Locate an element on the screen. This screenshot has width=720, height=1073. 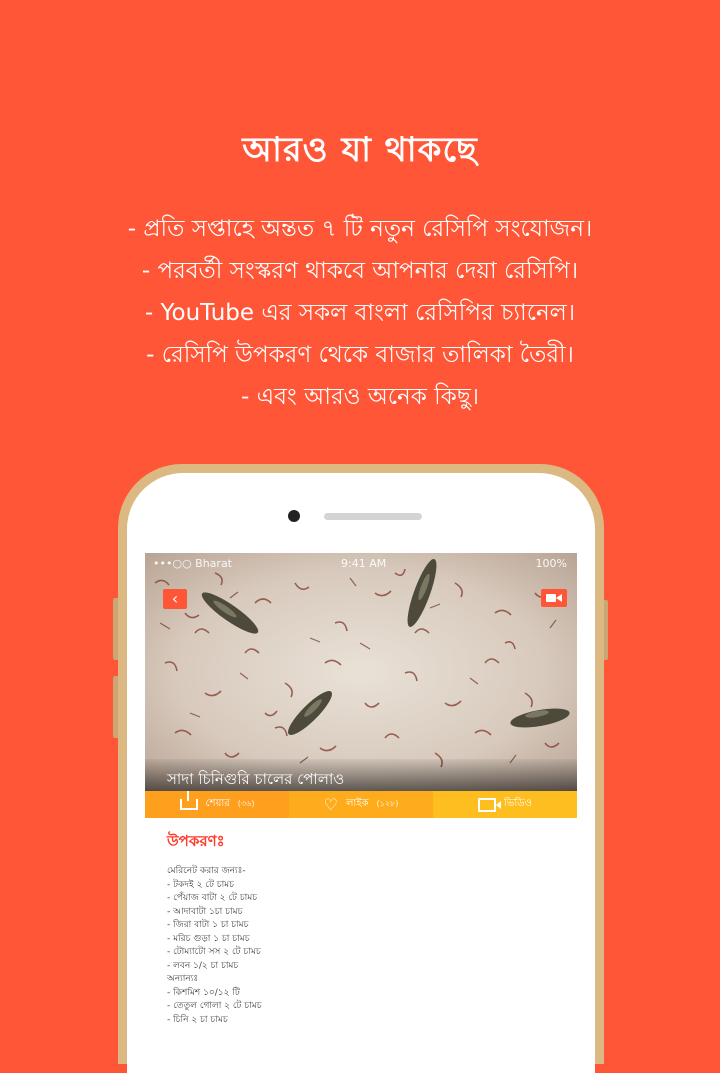
video-button is located at coordinates (554, 598).